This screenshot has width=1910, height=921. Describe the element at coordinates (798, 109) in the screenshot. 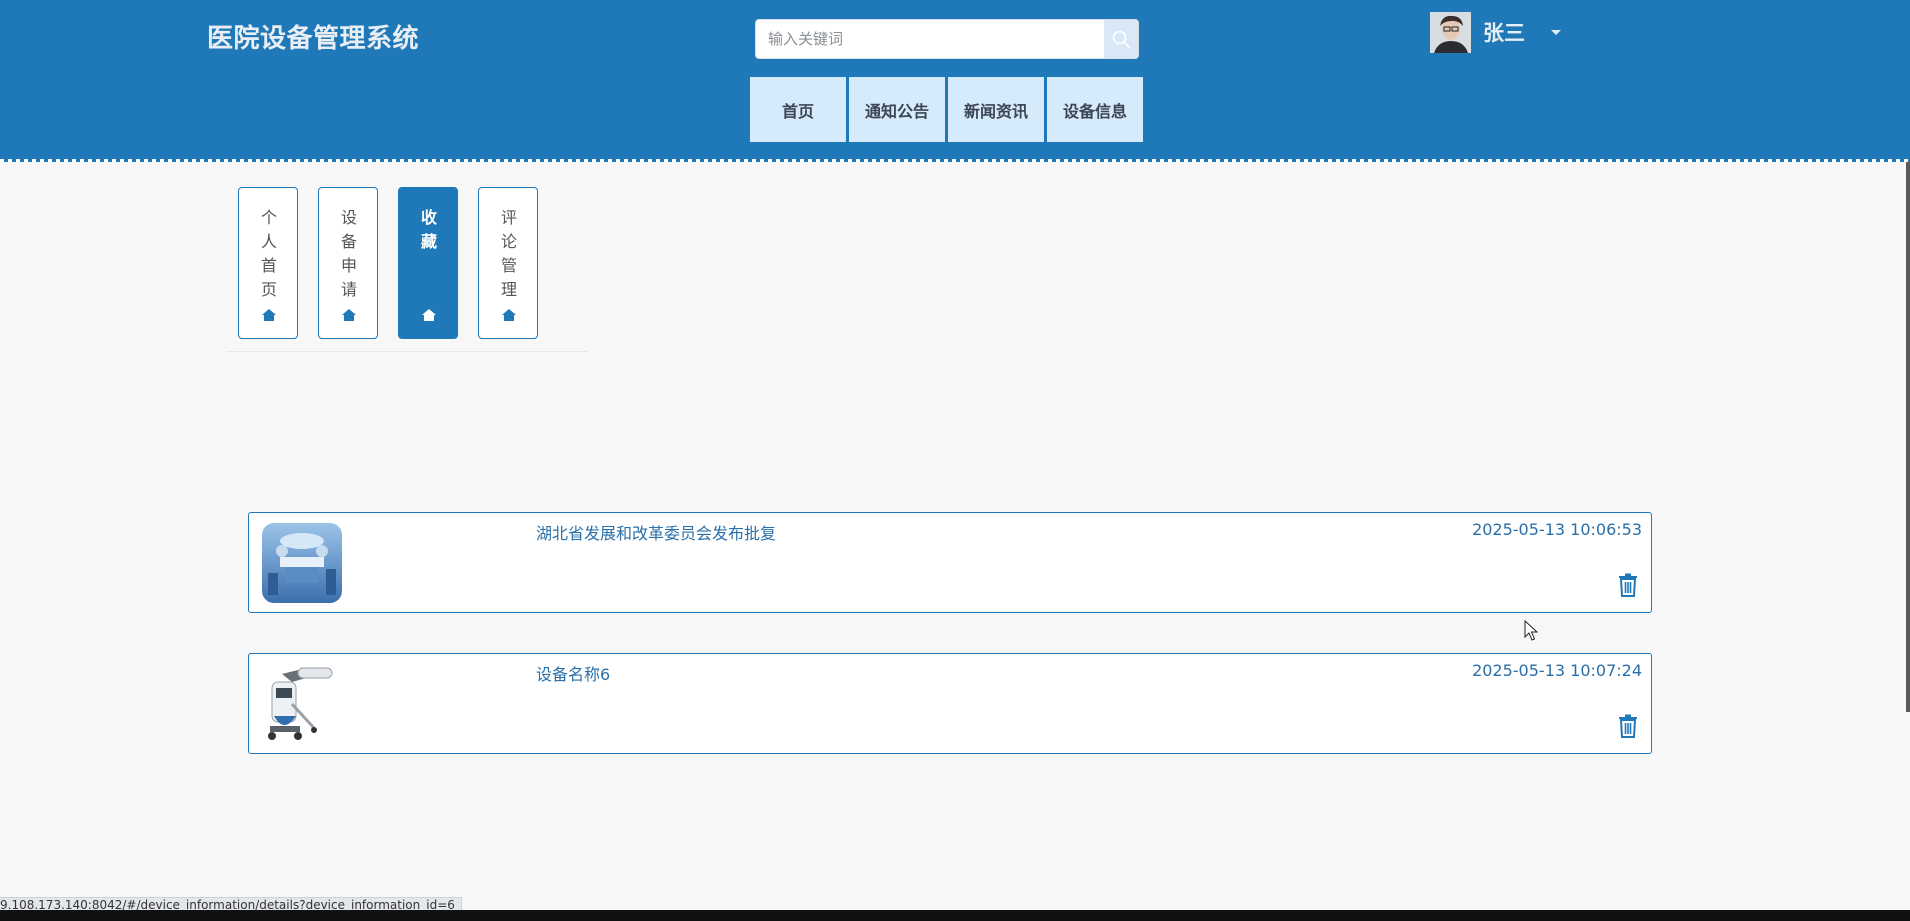

I see `nav-home: 首页` at that location.